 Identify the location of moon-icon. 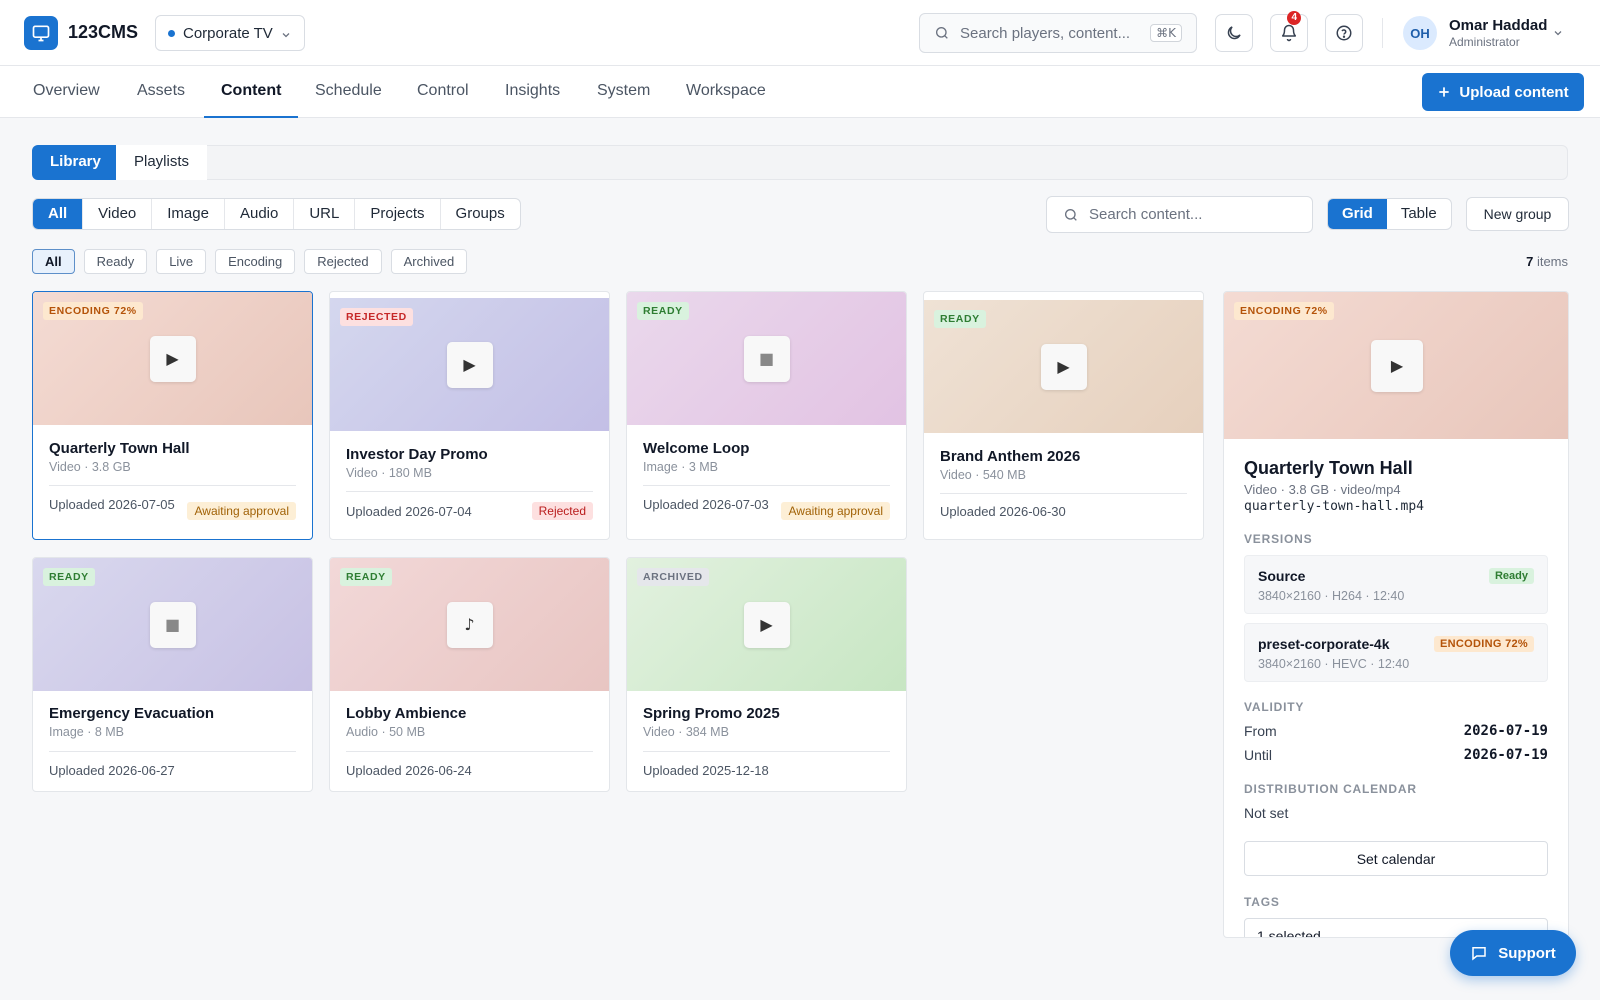
(1234, 33).